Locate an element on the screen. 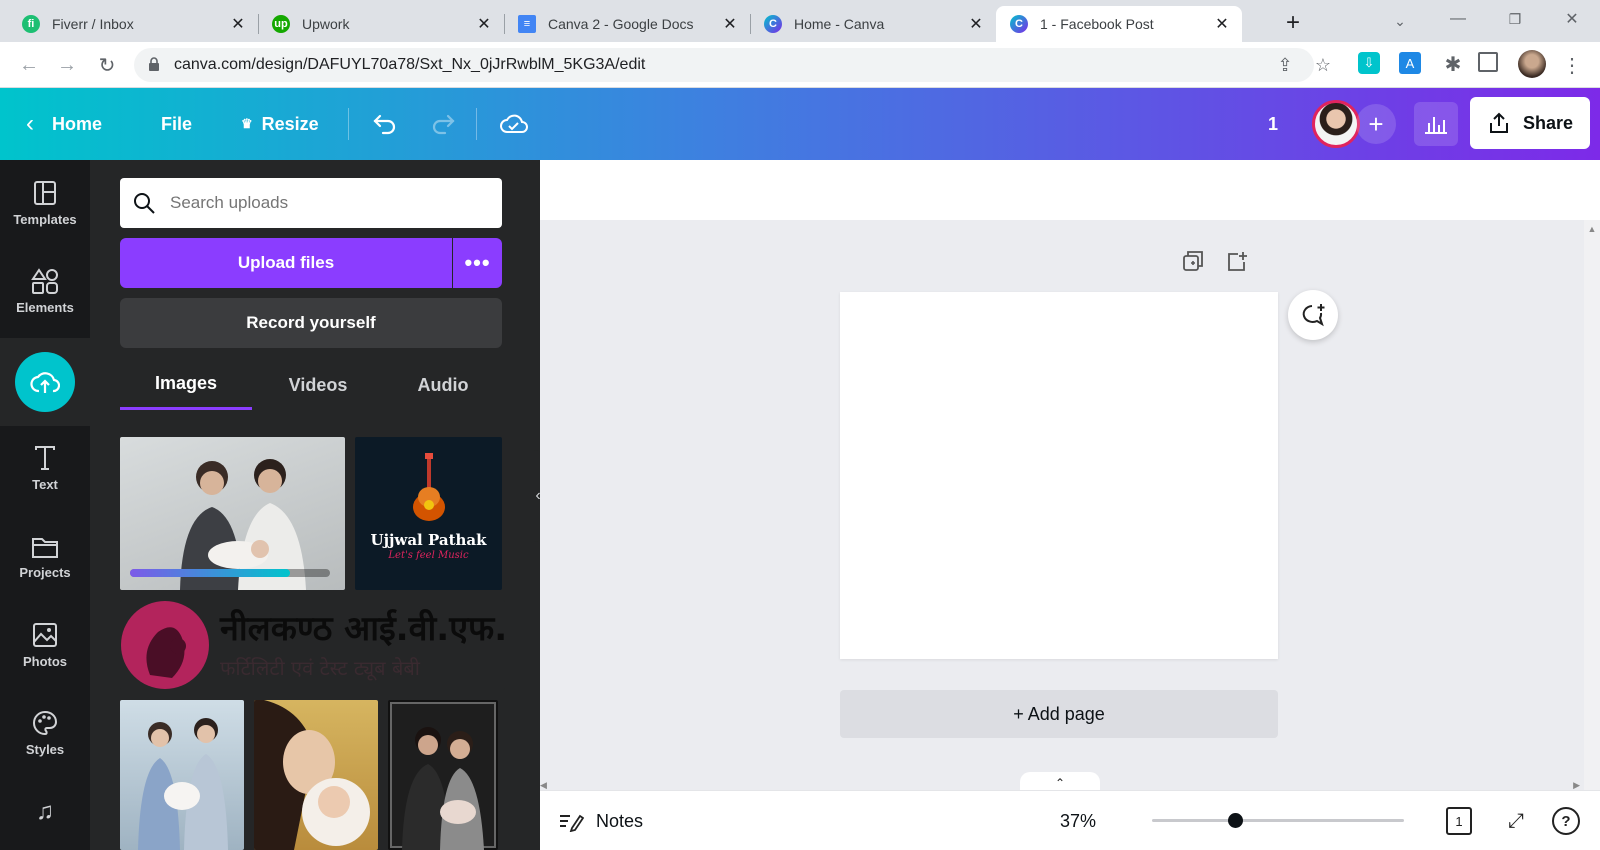  notes-label: Notes is located at coordinates (620, 820).